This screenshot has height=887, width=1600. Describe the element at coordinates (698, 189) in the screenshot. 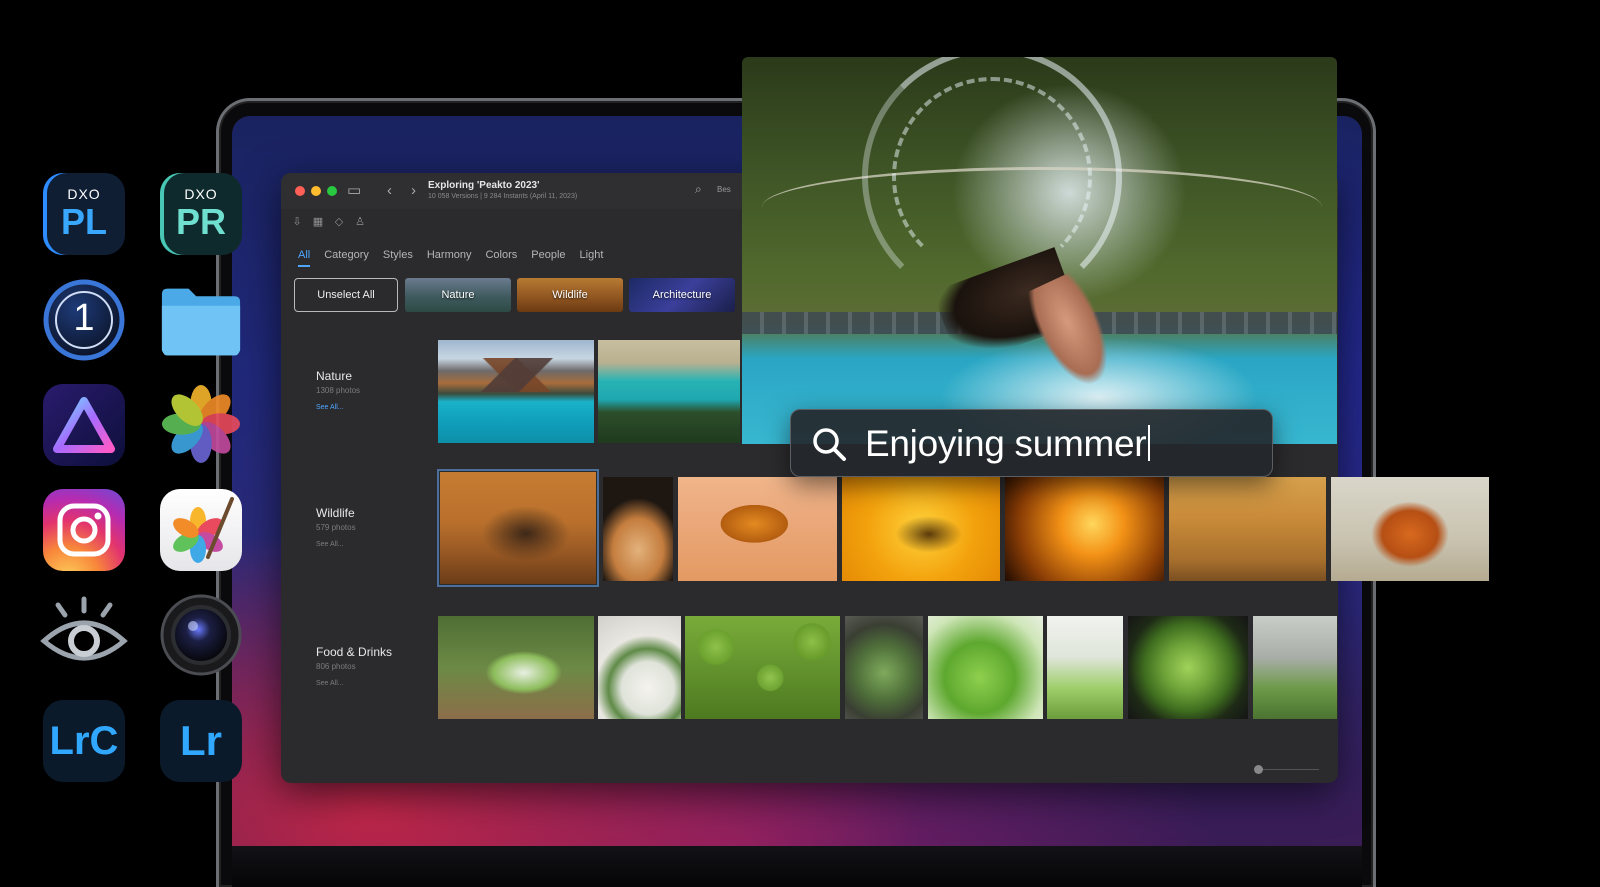

I see `search-icon: ⌕` at that location.